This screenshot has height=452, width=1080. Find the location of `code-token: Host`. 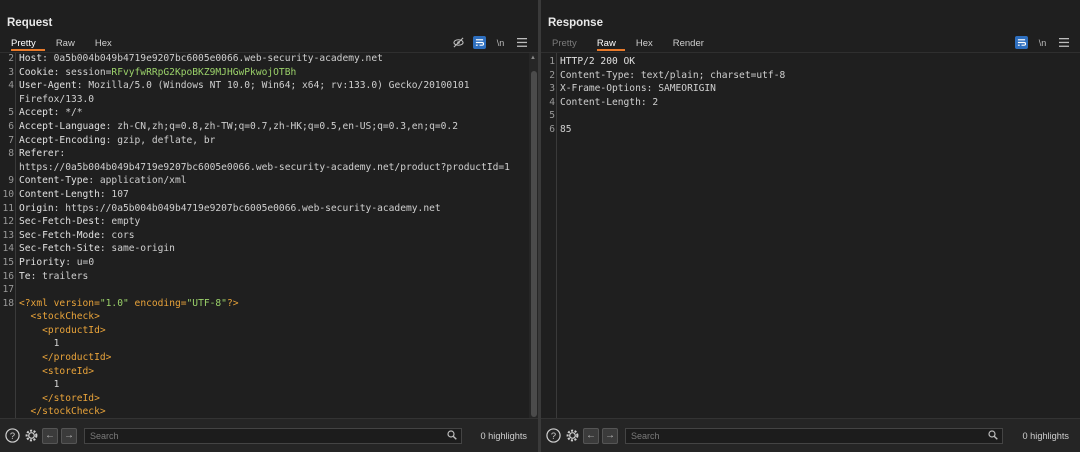

code-token: Host is located at coordinates (31, 58).